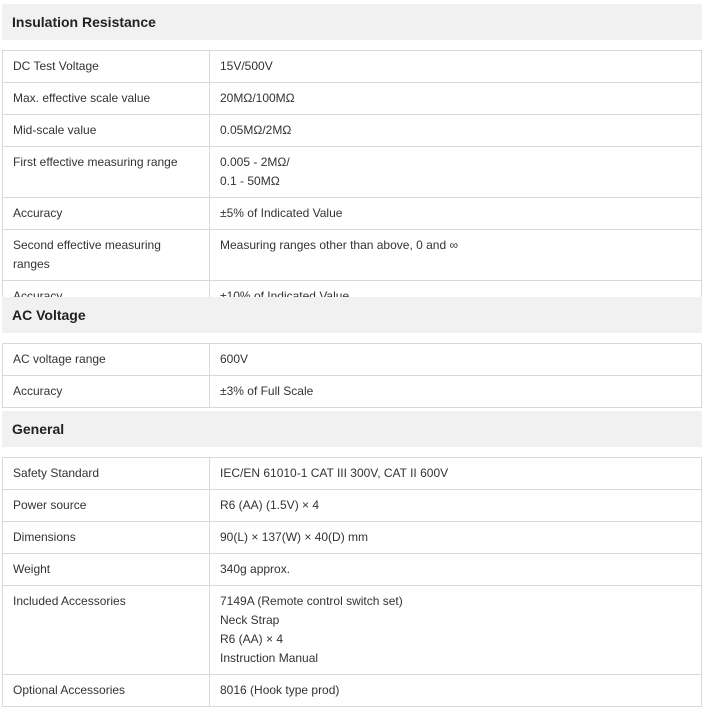 Image resolution: width=705 pixels, height=707 pixels. Describe the element at coordinates (106, 255) in the screenshot. I see `spec-label: Second effective measuring ranges` at that location.